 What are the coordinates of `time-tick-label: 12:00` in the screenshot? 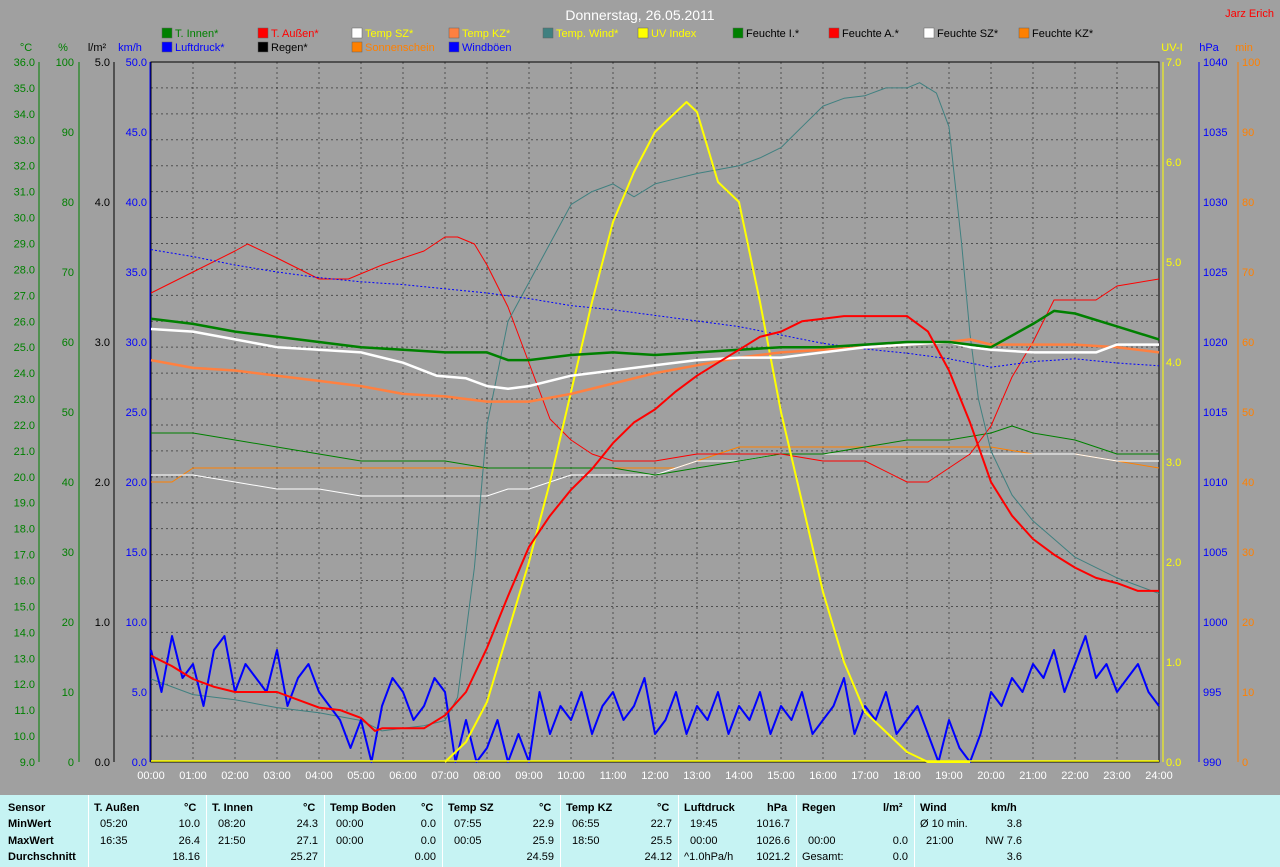 It's located at (655, 776).